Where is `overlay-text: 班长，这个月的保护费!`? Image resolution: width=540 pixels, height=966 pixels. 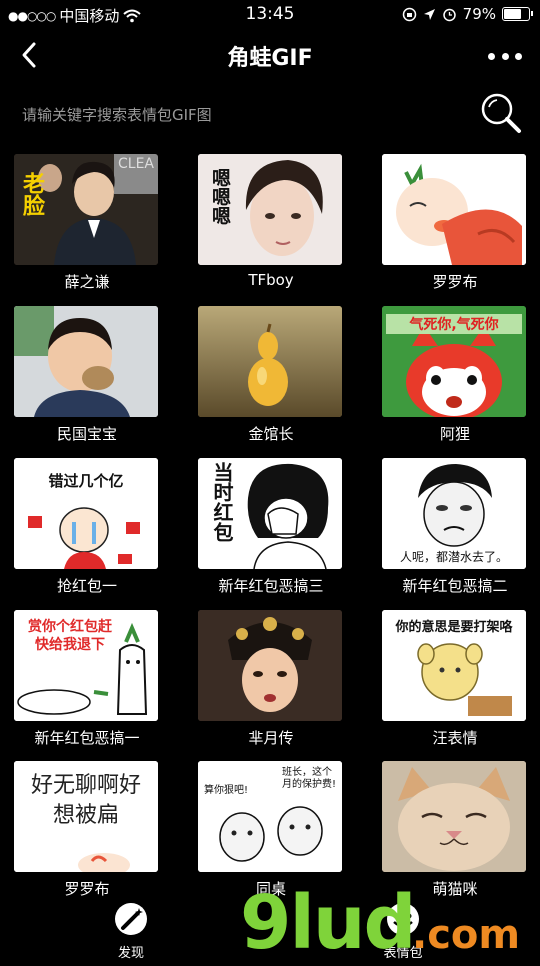
overlay-text: 班长，这个月的保护费! is located at coordinates (309, 778).